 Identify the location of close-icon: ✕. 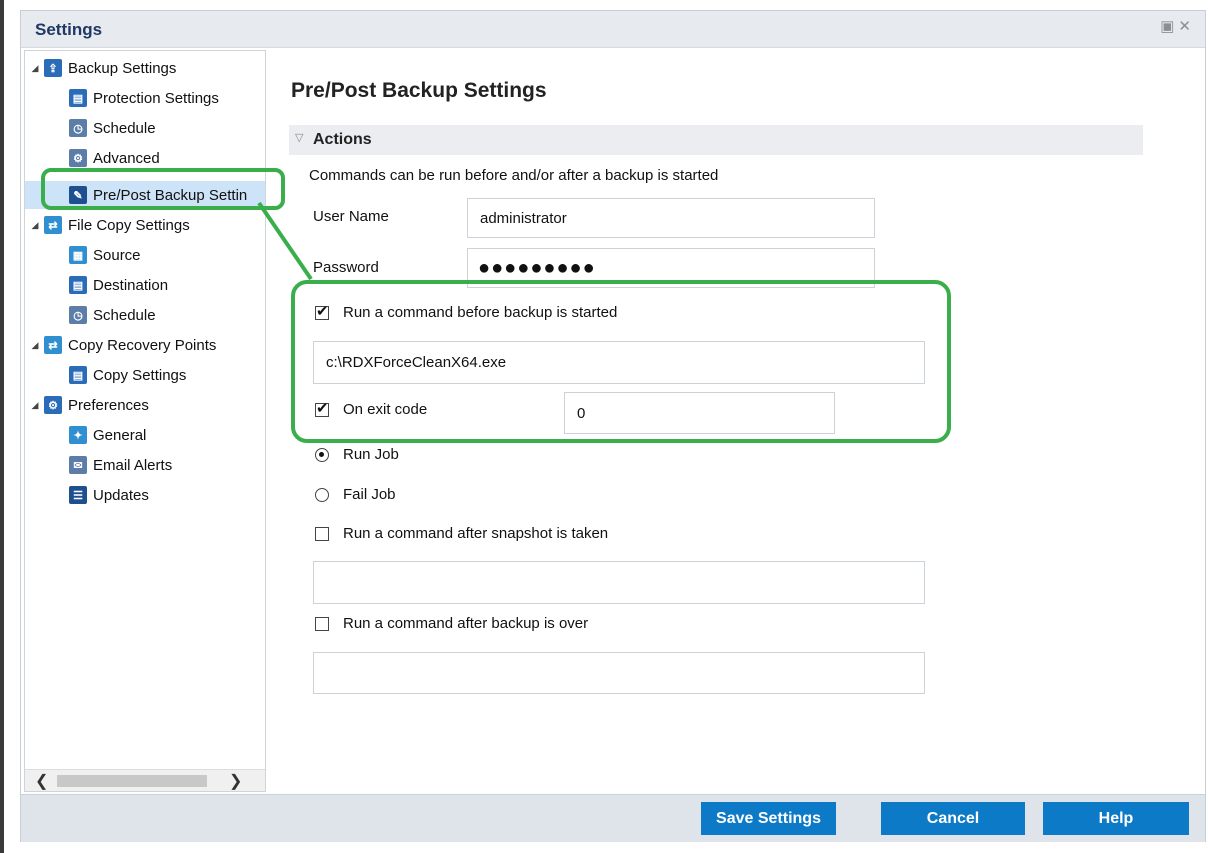
(1186, 26).